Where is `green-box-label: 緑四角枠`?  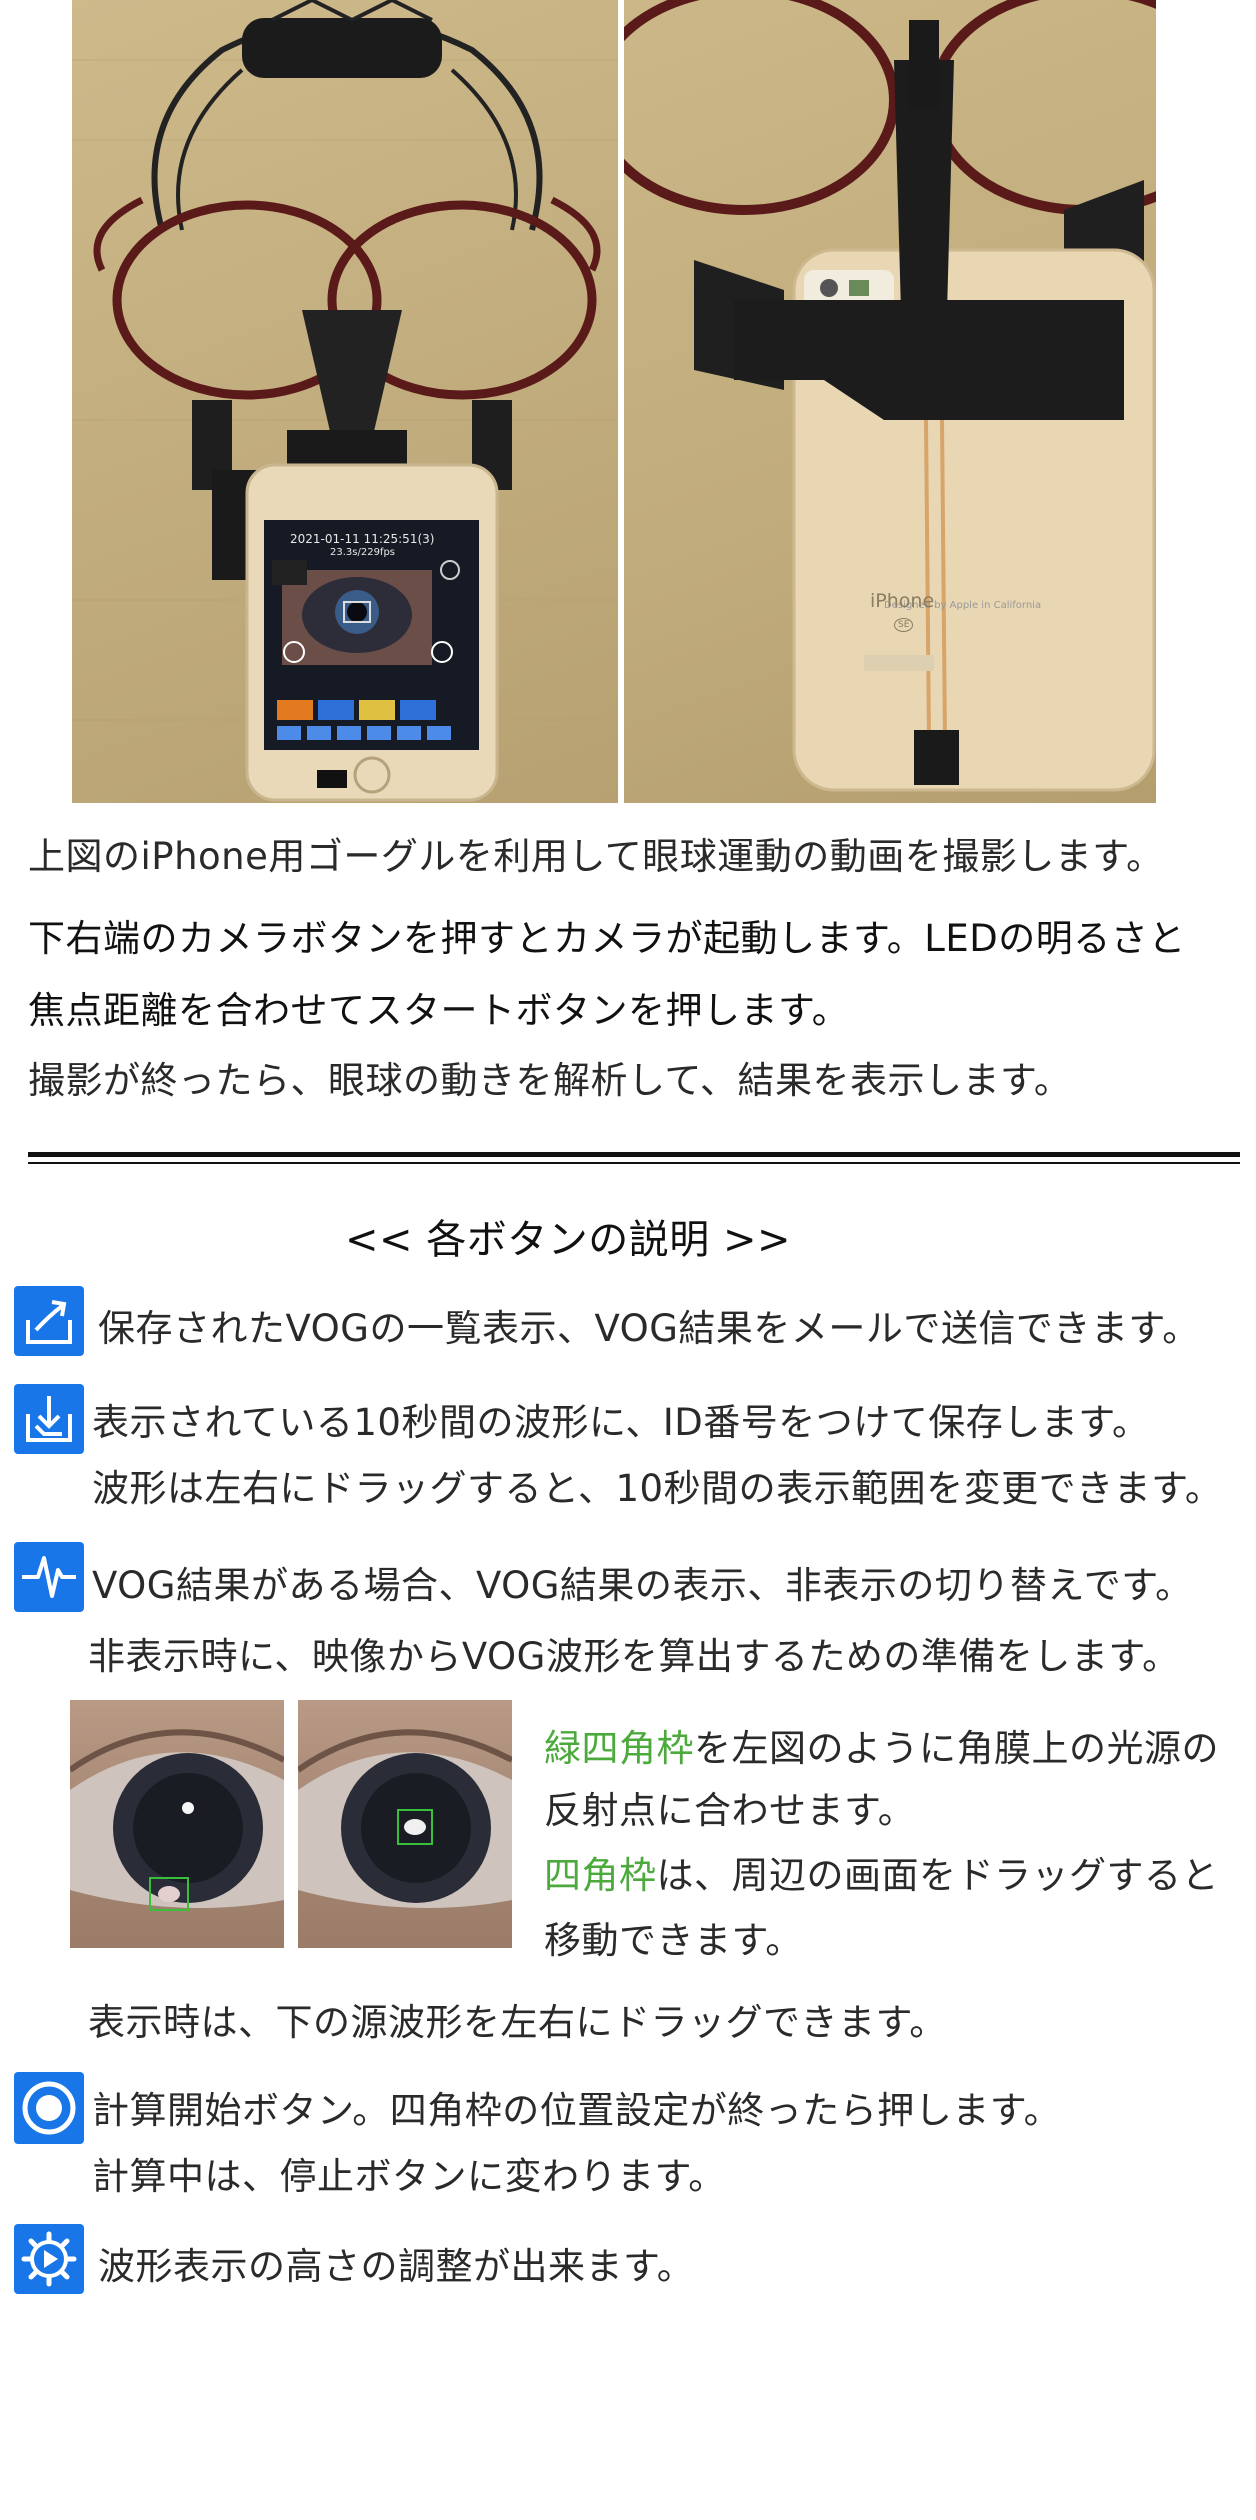
green-box-label: 緑四角枠 is located at coordinates (619, 1748).